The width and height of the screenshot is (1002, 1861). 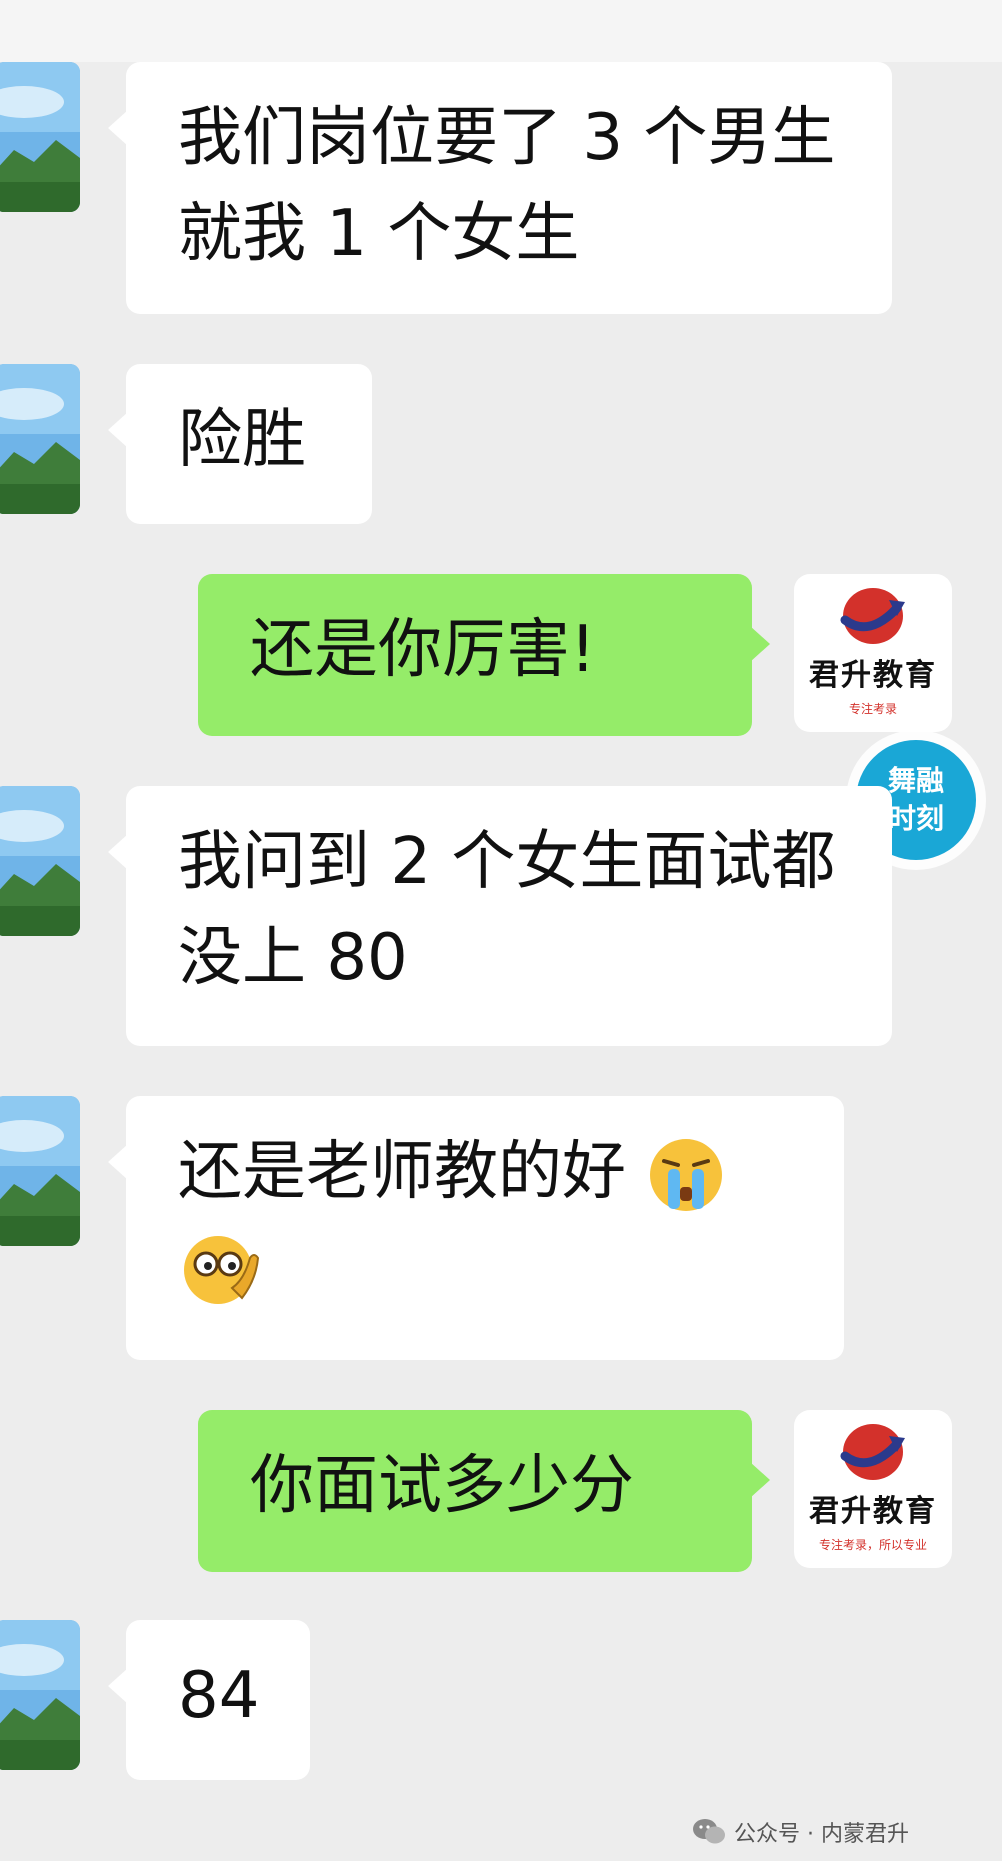 I want to click on message-bubble: 我问到 2 个女生面试都没上 80, so click(x=500, y=916).